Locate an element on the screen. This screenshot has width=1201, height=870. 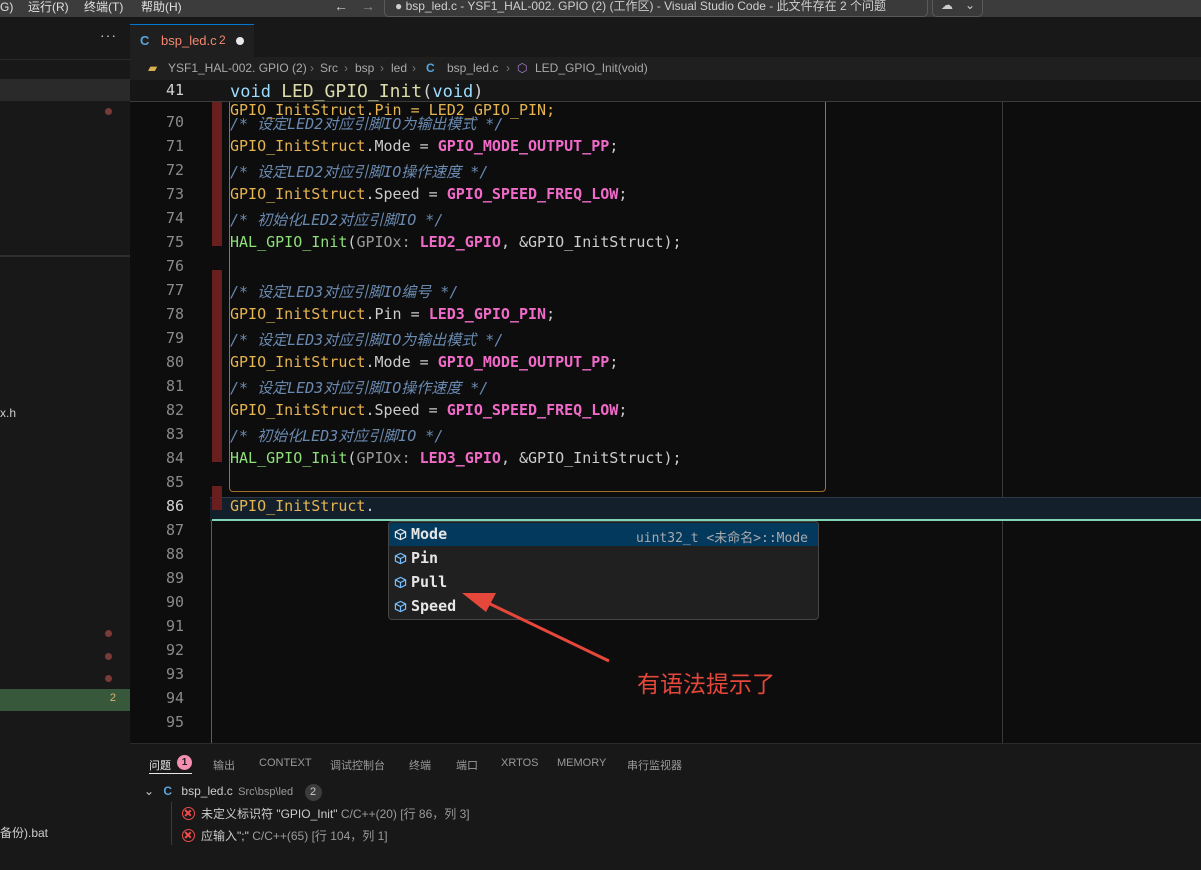
copilot-button: ☁ ⌄ is located at coordinates (957, 8).